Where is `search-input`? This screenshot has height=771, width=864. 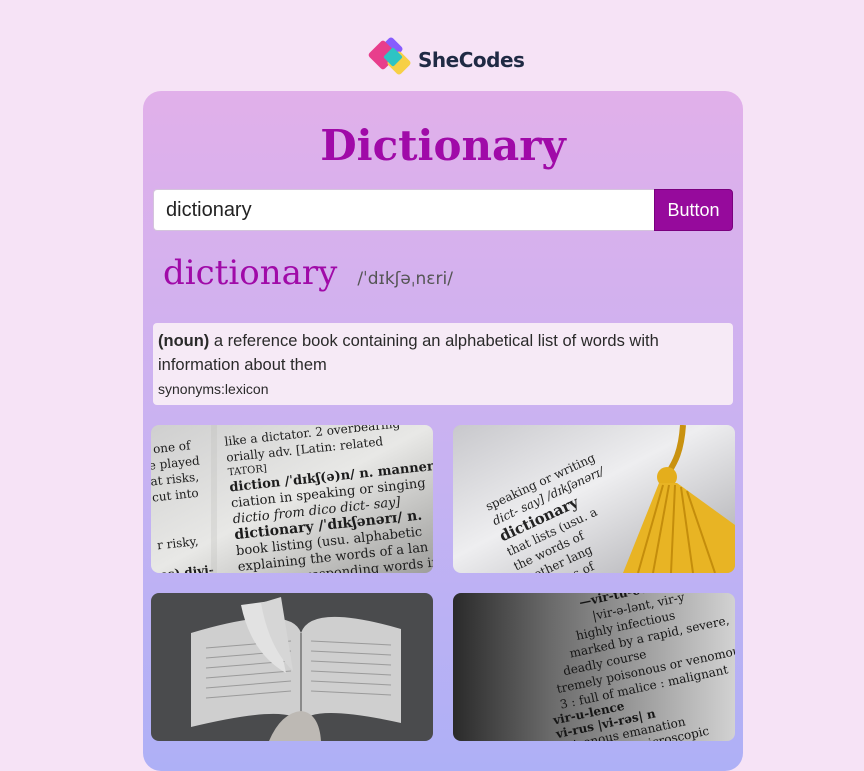 search-input is located at coordinates (403, 210).